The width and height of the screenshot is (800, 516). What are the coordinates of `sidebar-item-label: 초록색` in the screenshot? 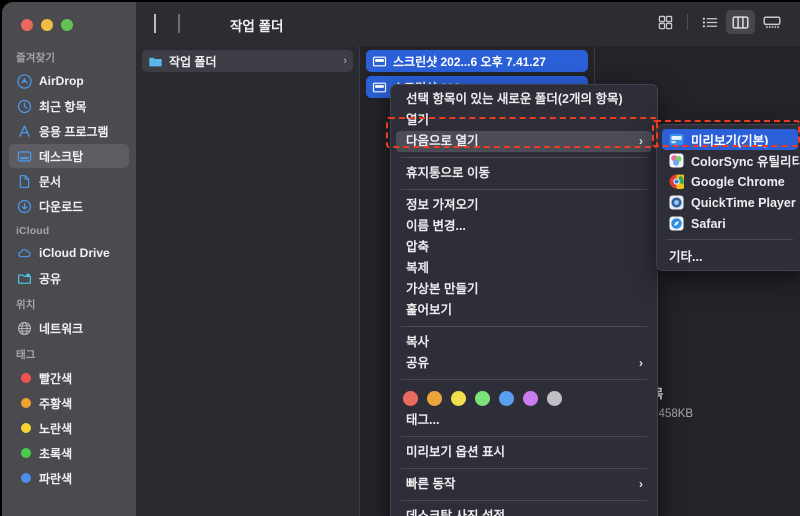 It's located at (56, 453).